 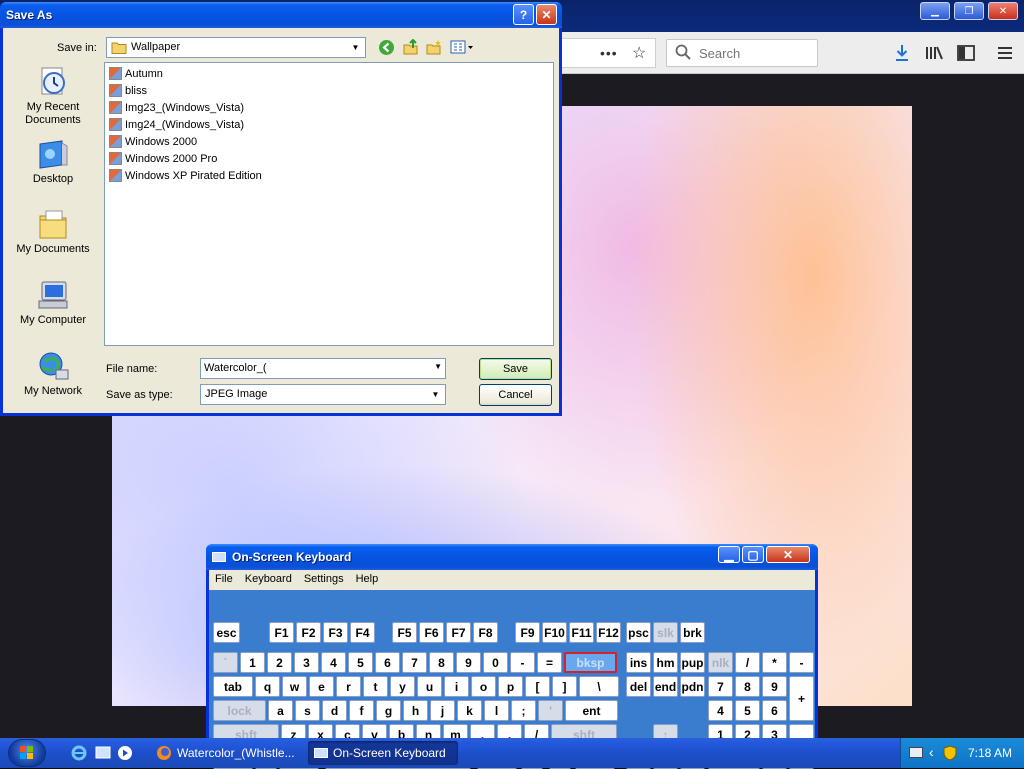 I want to click on key-f10: F10, so click(x=554, y=632).